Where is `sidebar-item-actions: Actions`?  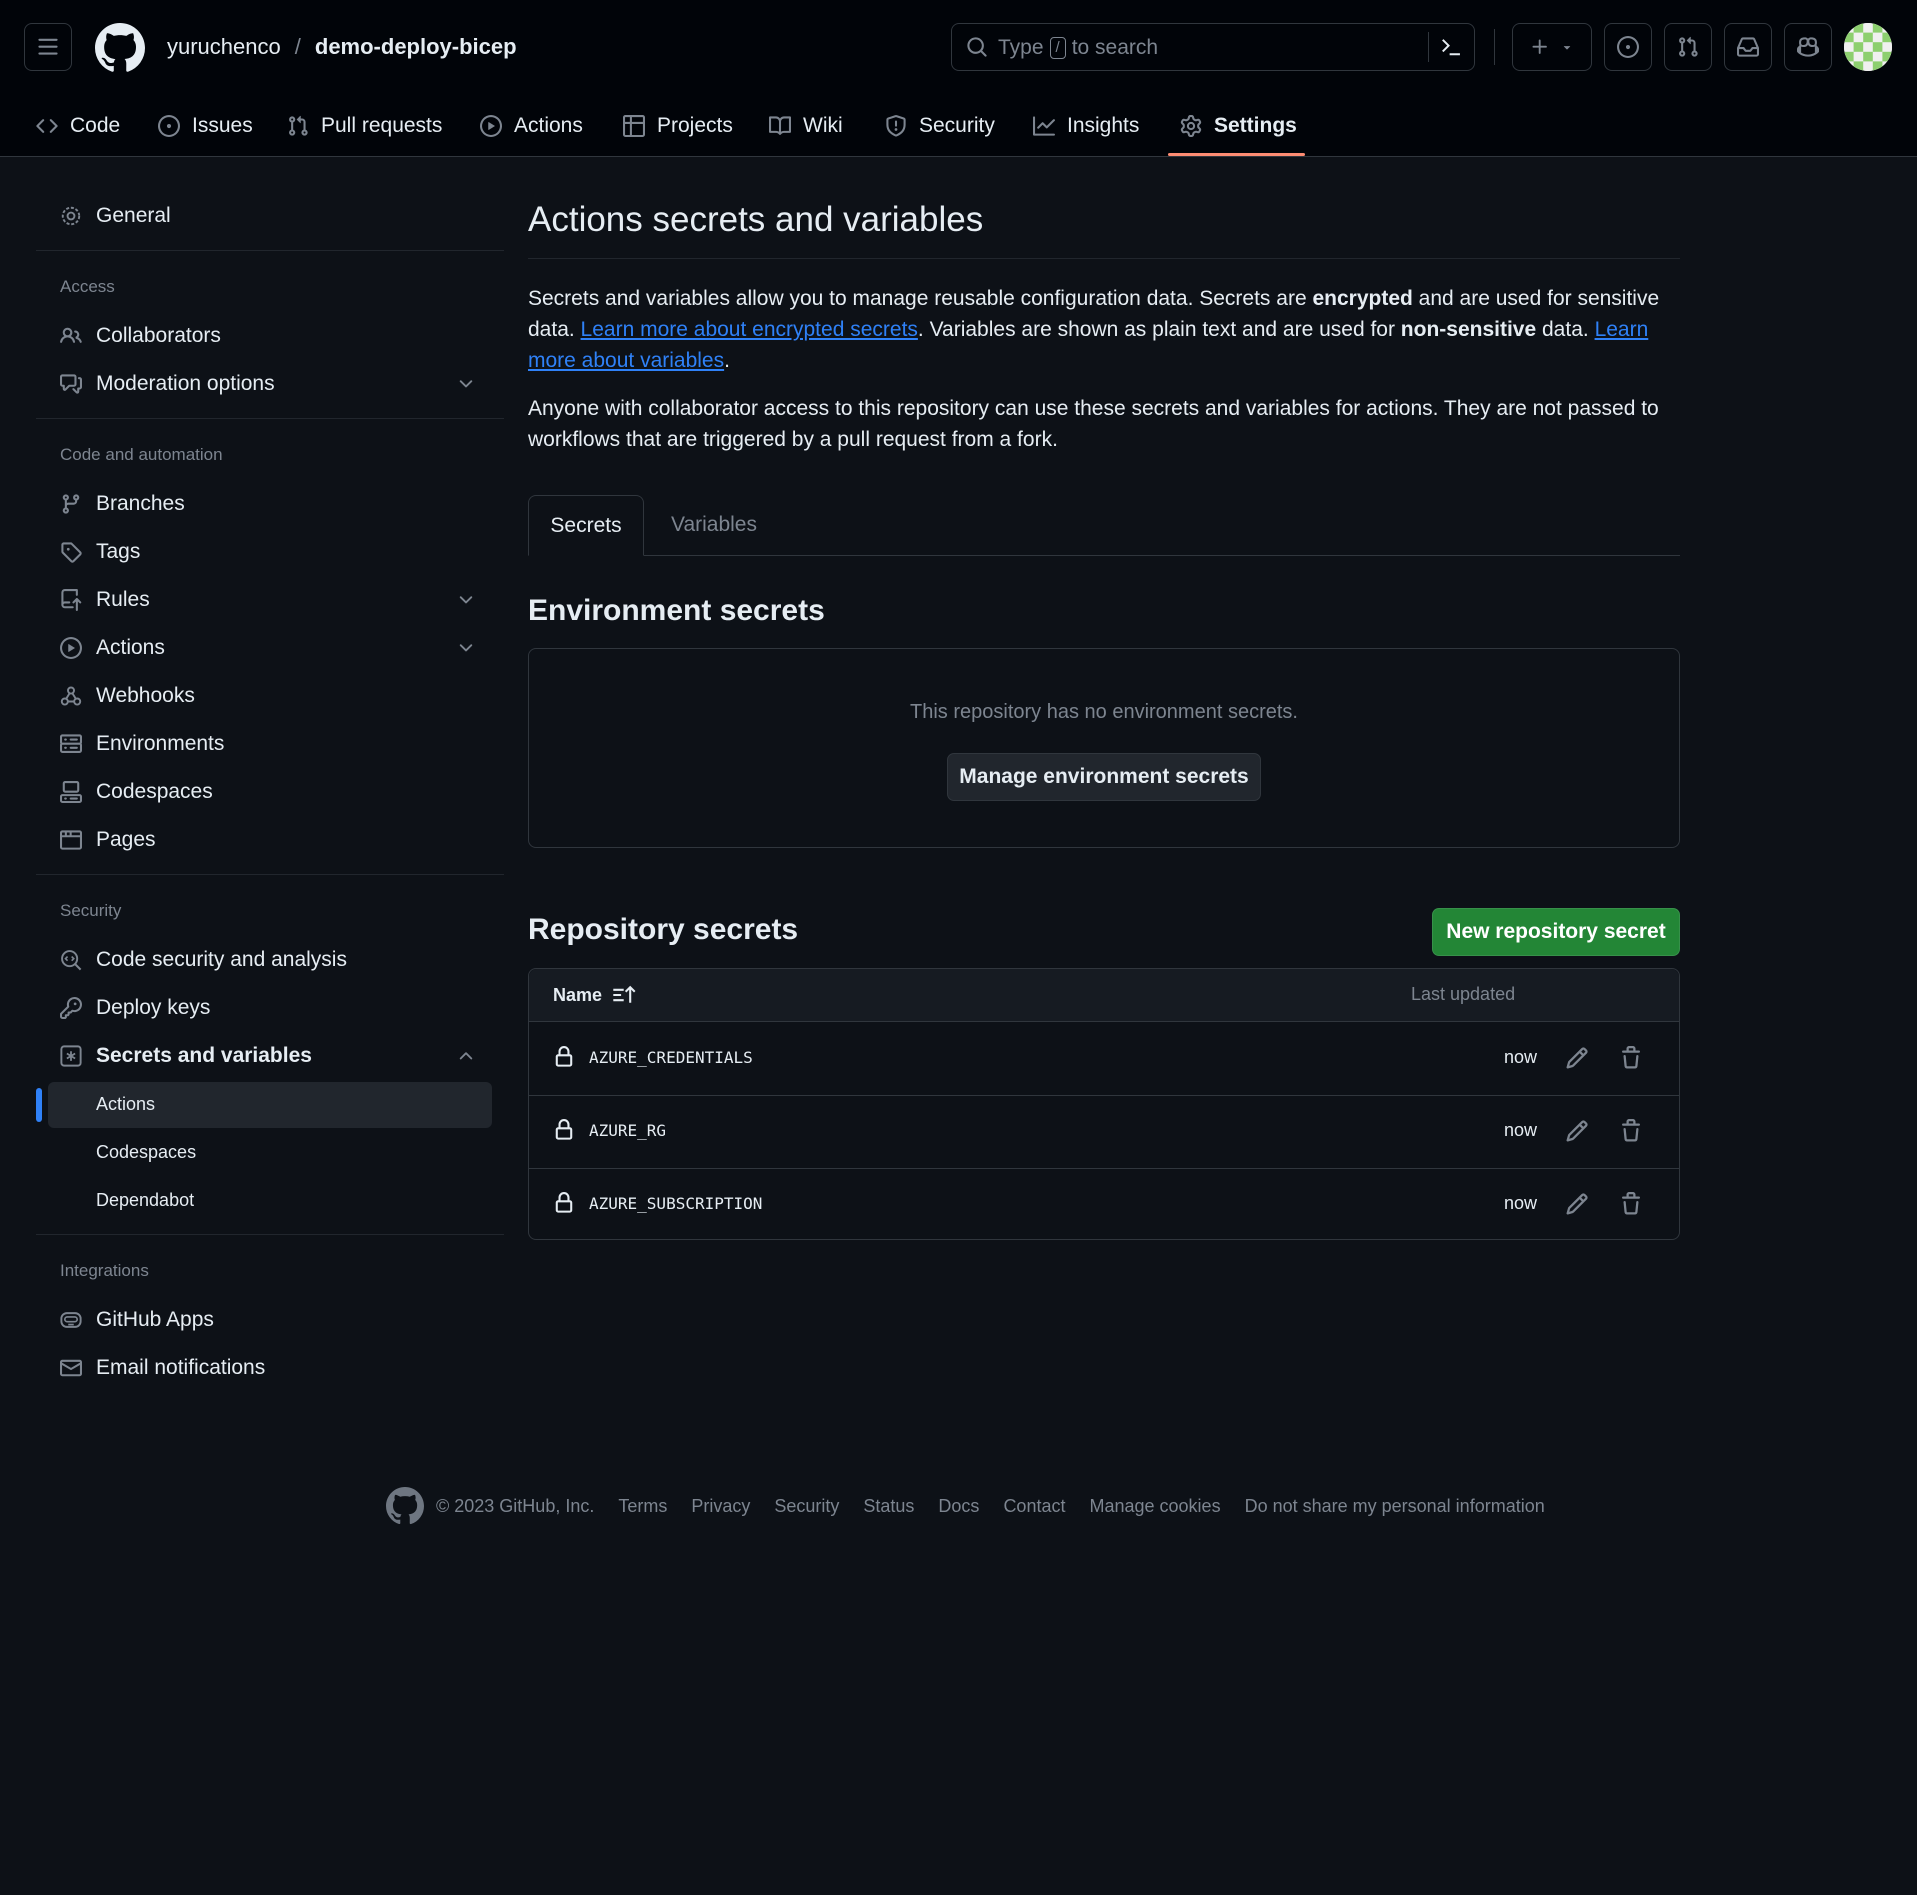 sidebar-item-actions: Actions is located at coordinates (270, 648).